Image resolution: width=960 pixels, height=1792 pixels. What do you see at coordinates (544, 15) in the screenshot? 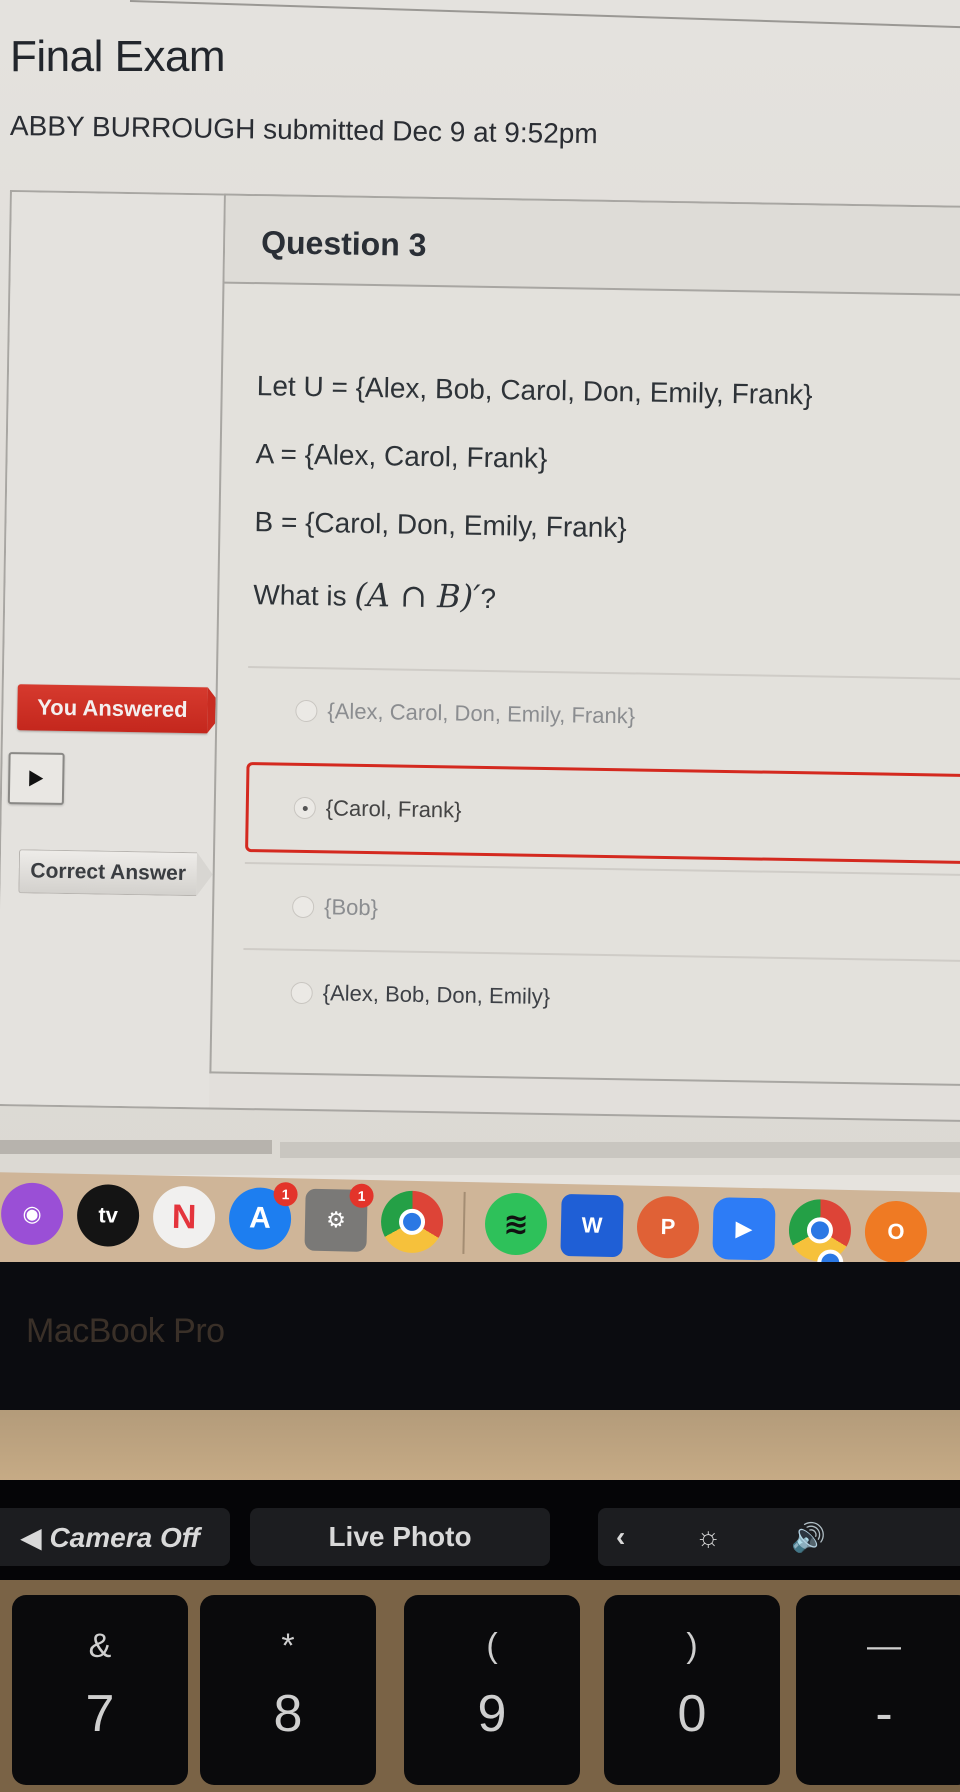
I see `top-divider` at bounding box center [544, 15].